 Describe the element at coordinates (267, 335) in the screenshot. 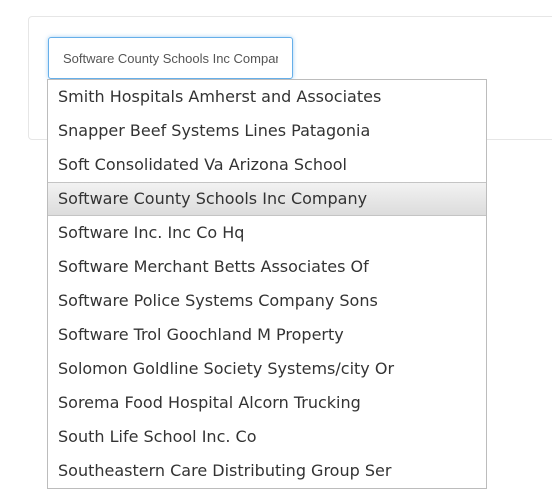

I see `dropdown-item: Software Trol Goochland M Property` at that location.